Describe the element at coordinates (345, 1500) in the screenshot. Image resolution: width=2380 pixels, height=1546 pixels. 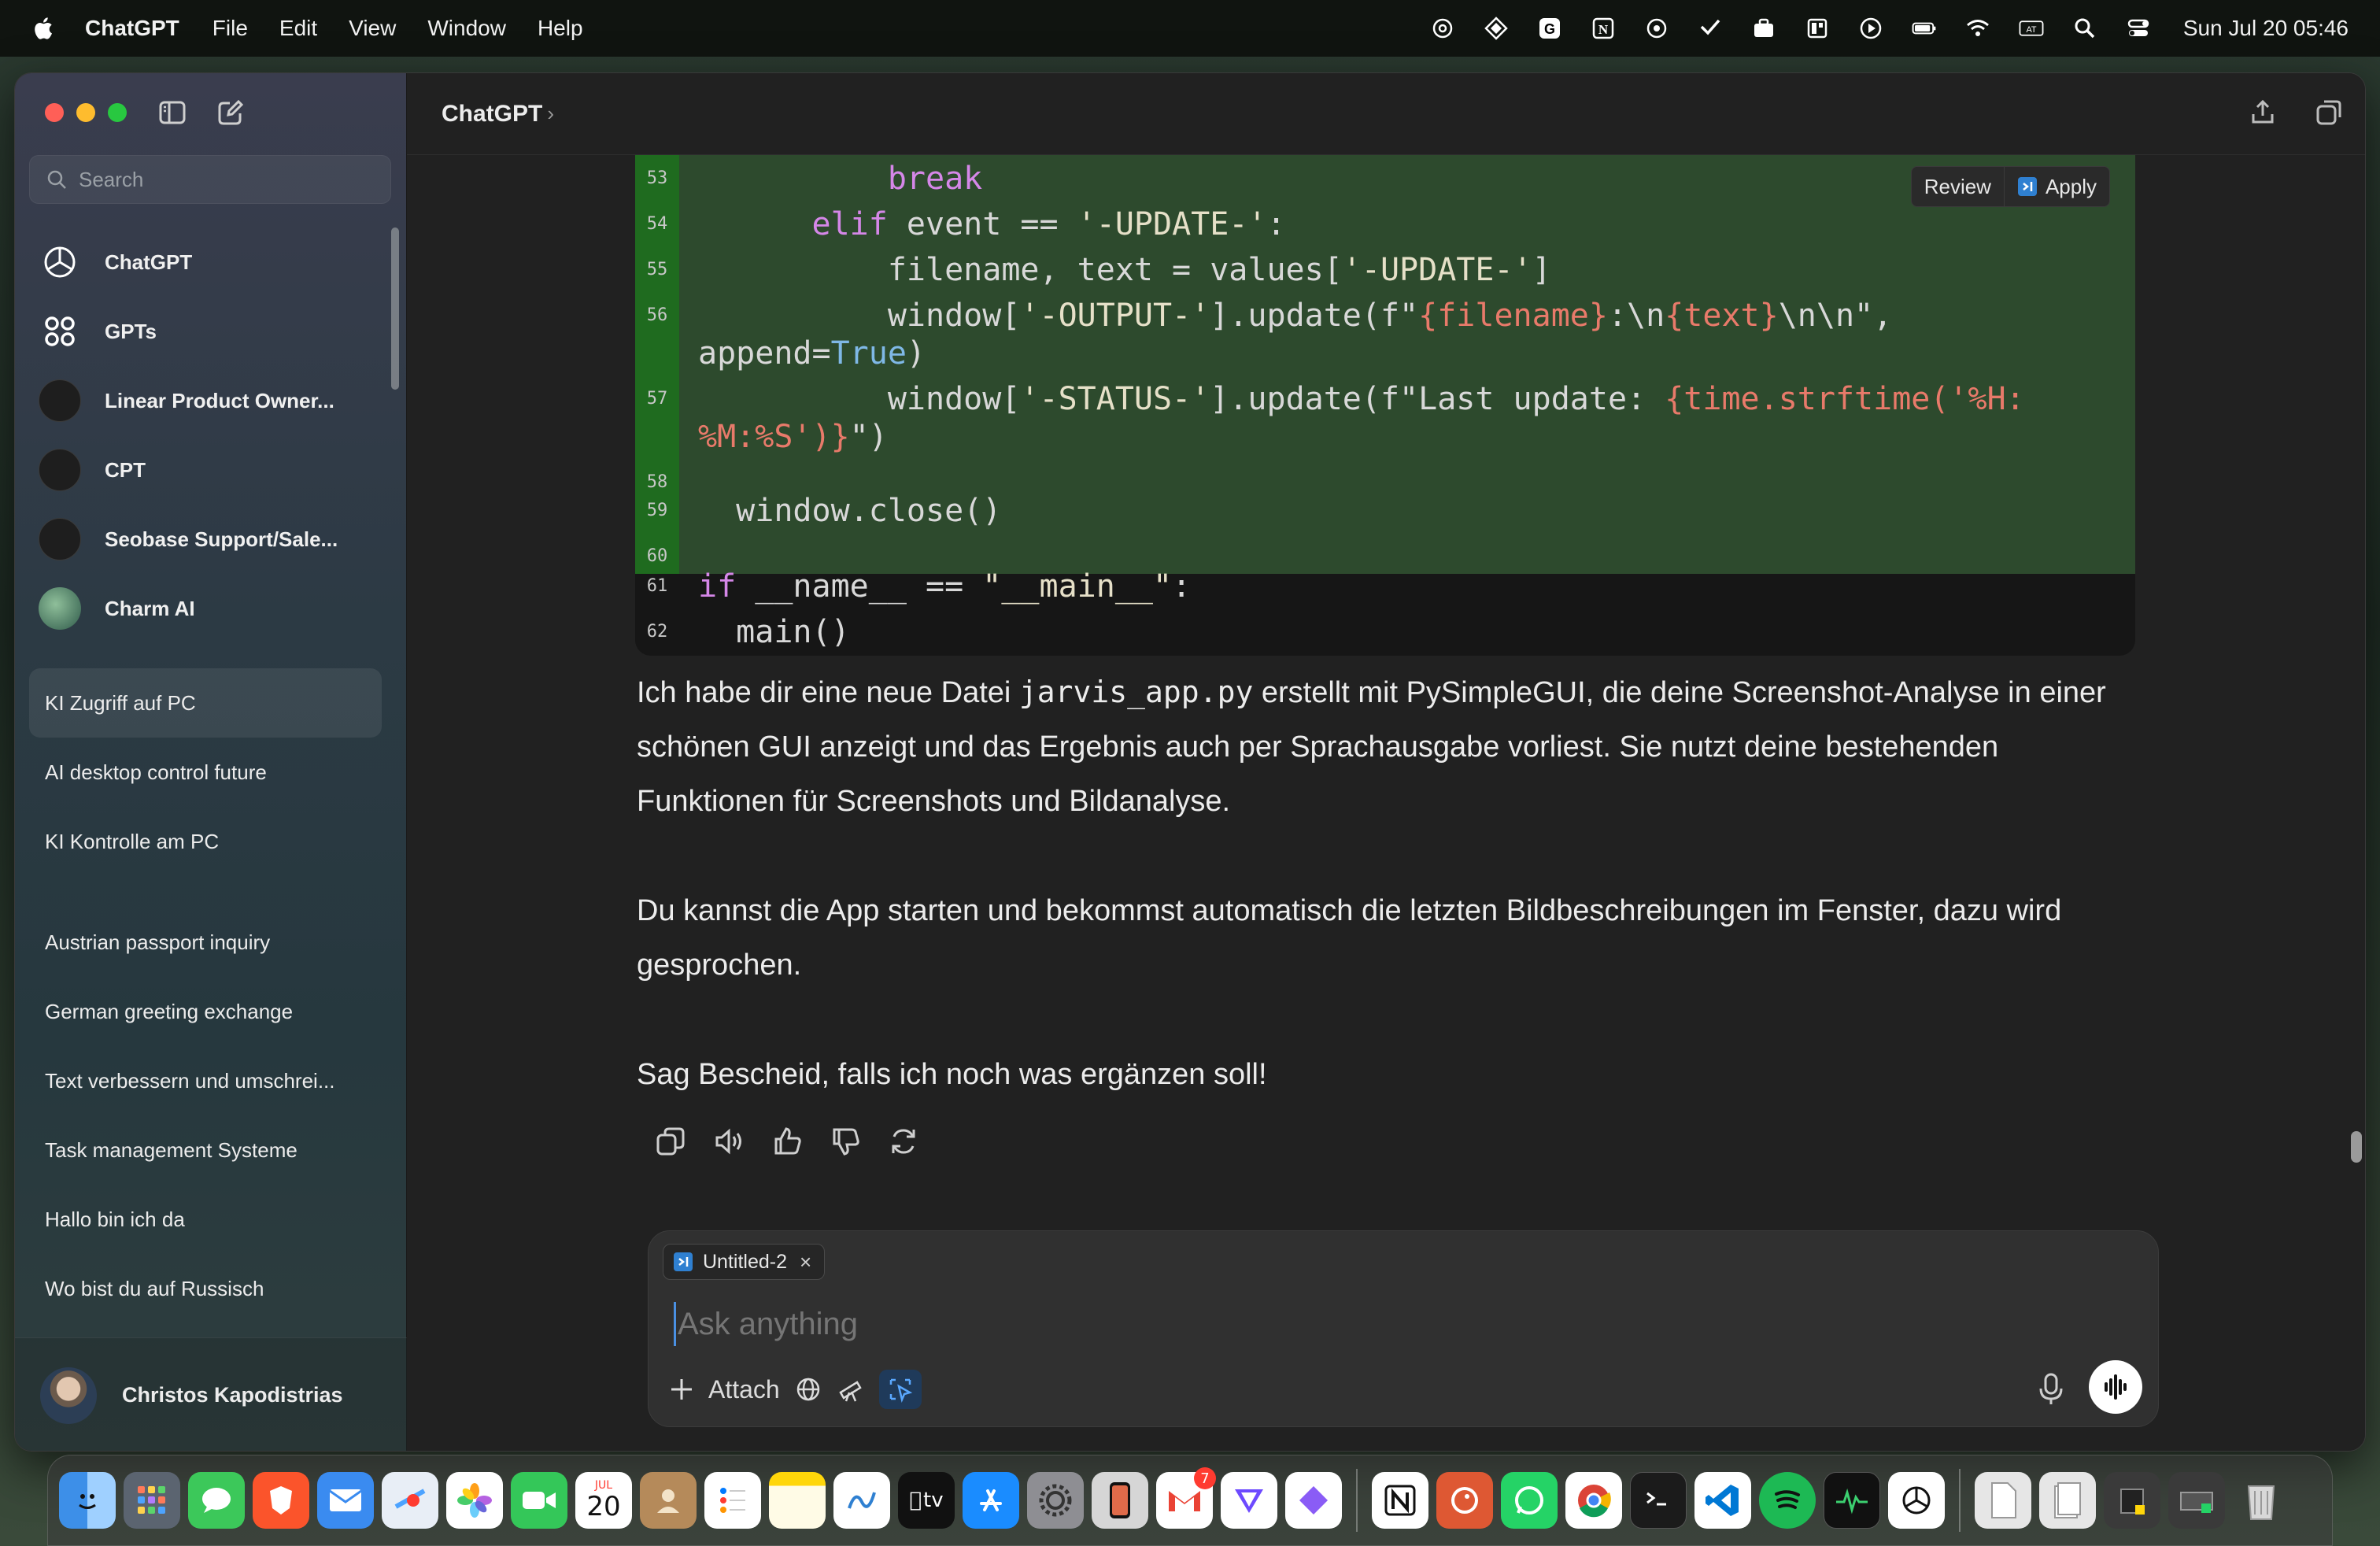
I see `mail-icon` at that location.